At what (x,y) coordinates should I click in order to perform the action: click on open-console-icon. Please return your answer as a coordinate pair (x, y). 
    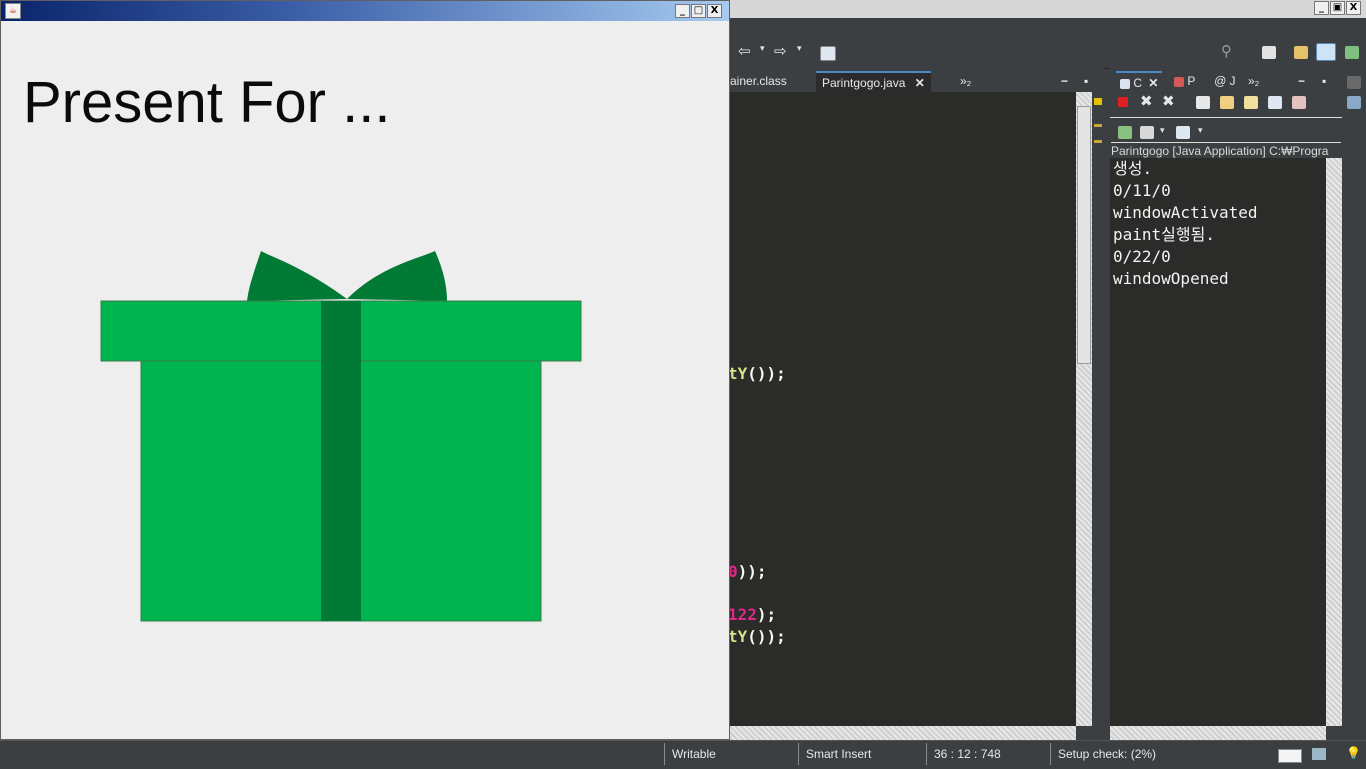
    Looking at the image, I should click on (1125, 132).